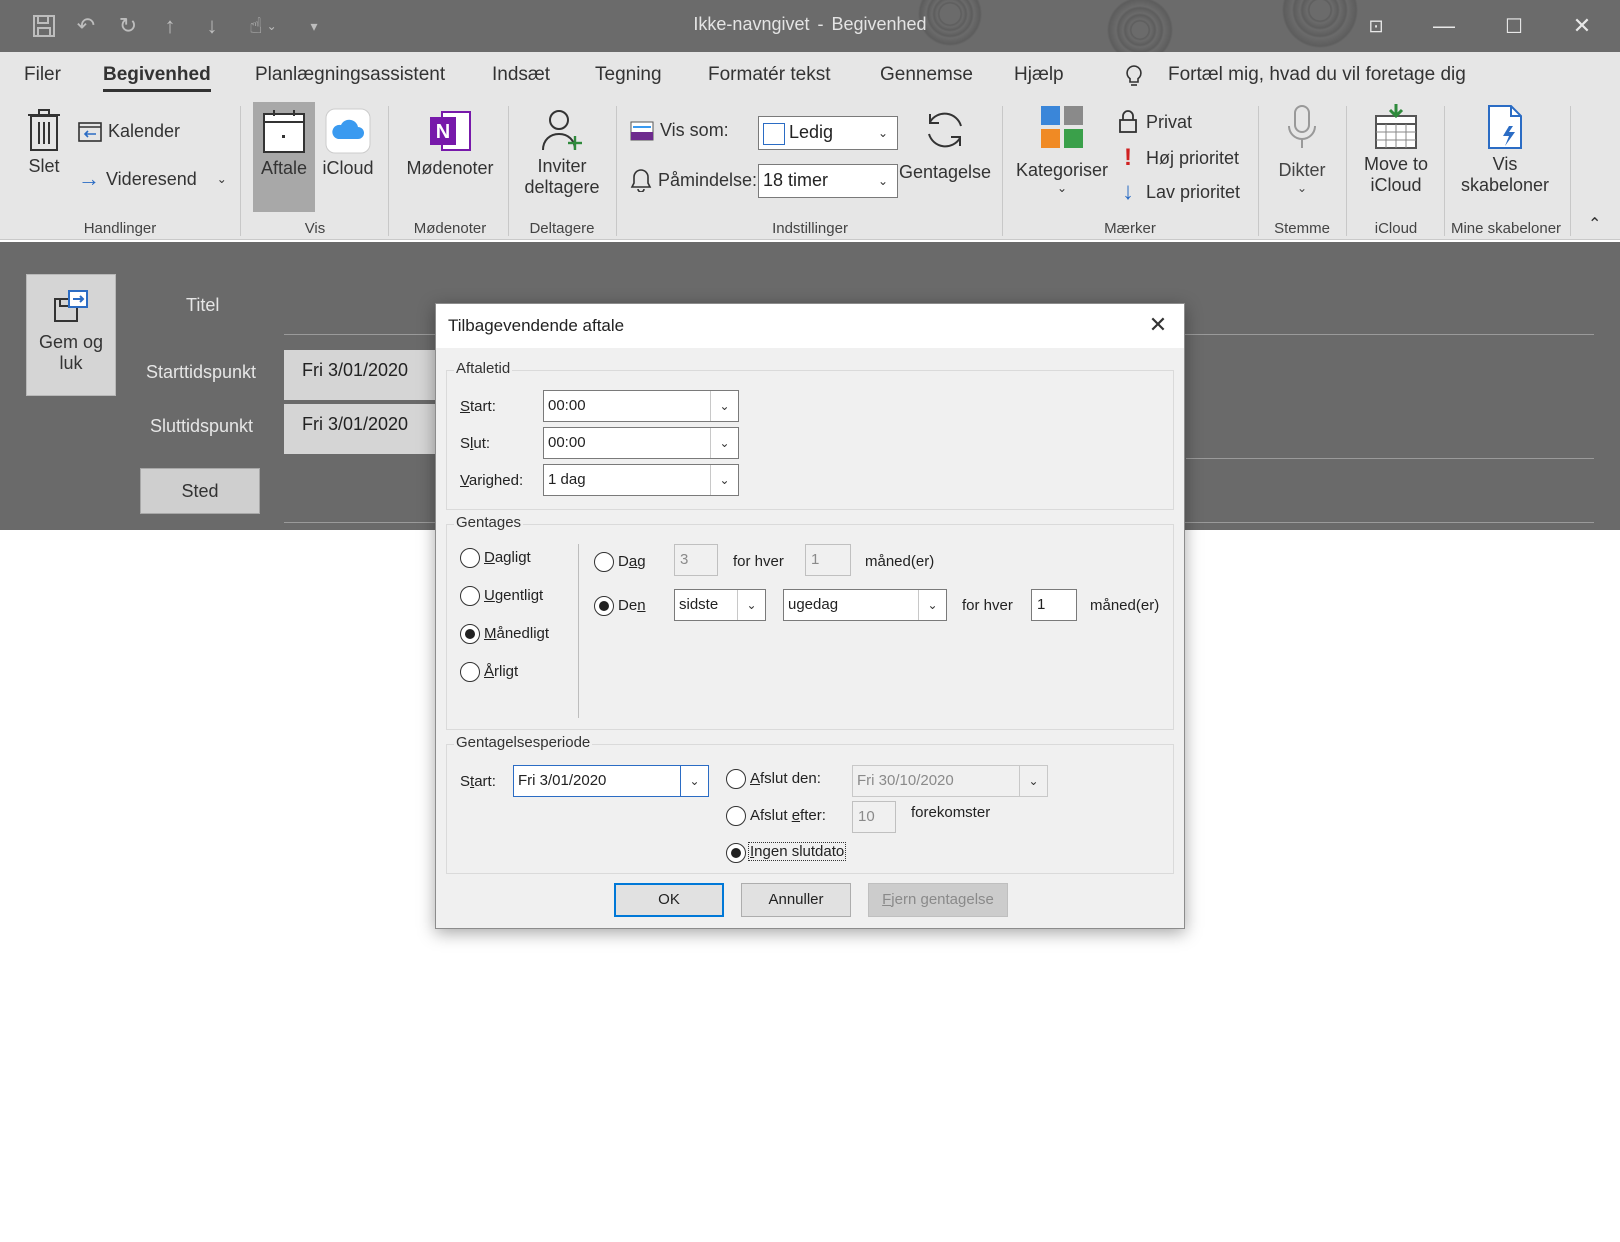  Describe the element at coordinates (900, 561) in the screenshot. I see `months-label: måned(er)` at that location.